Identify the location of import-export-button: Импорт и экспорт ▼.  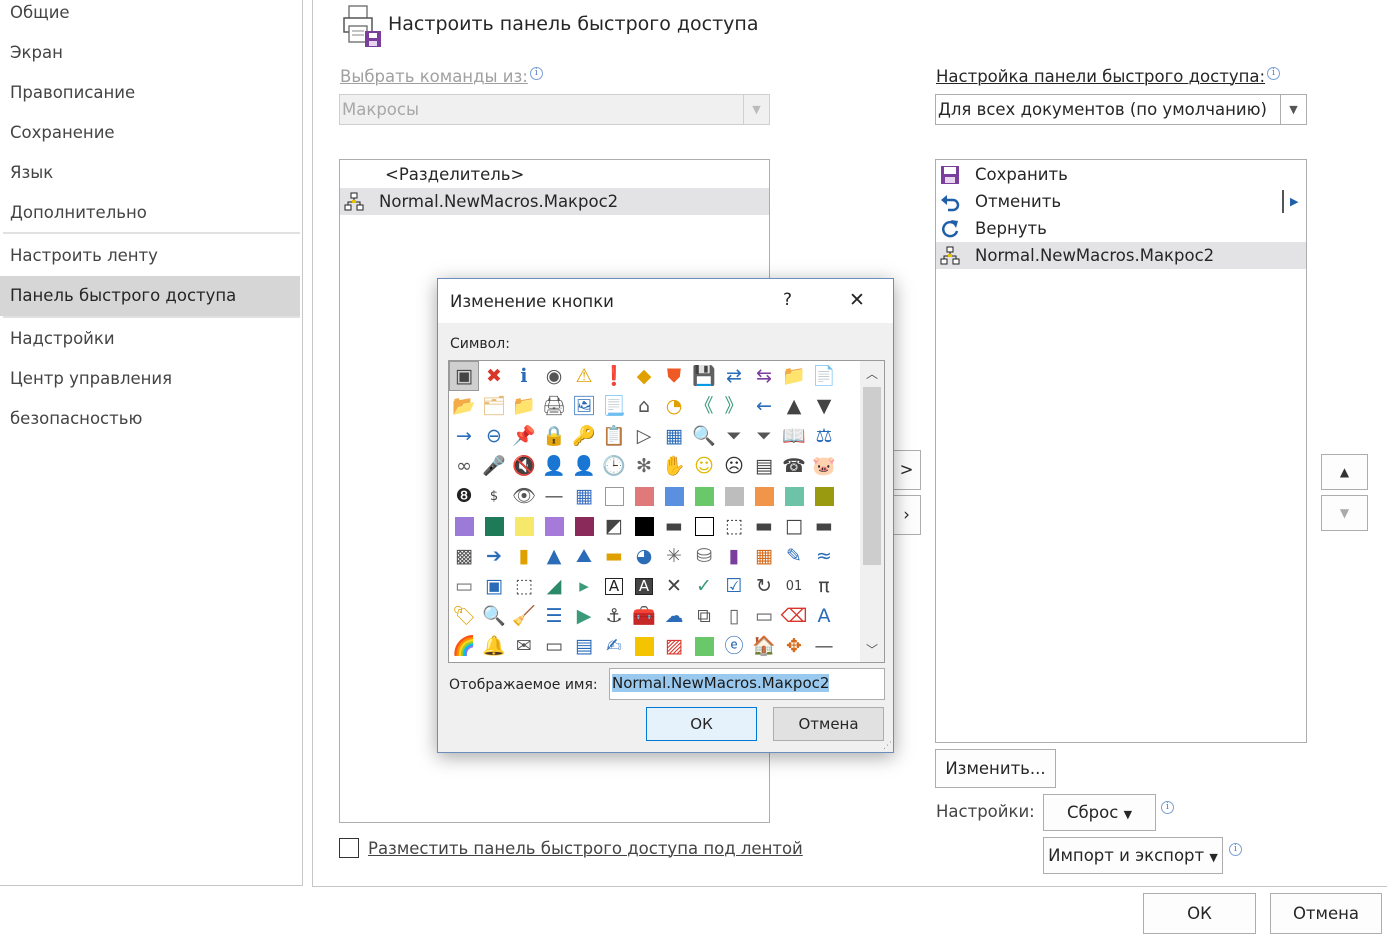
(1133, 855).